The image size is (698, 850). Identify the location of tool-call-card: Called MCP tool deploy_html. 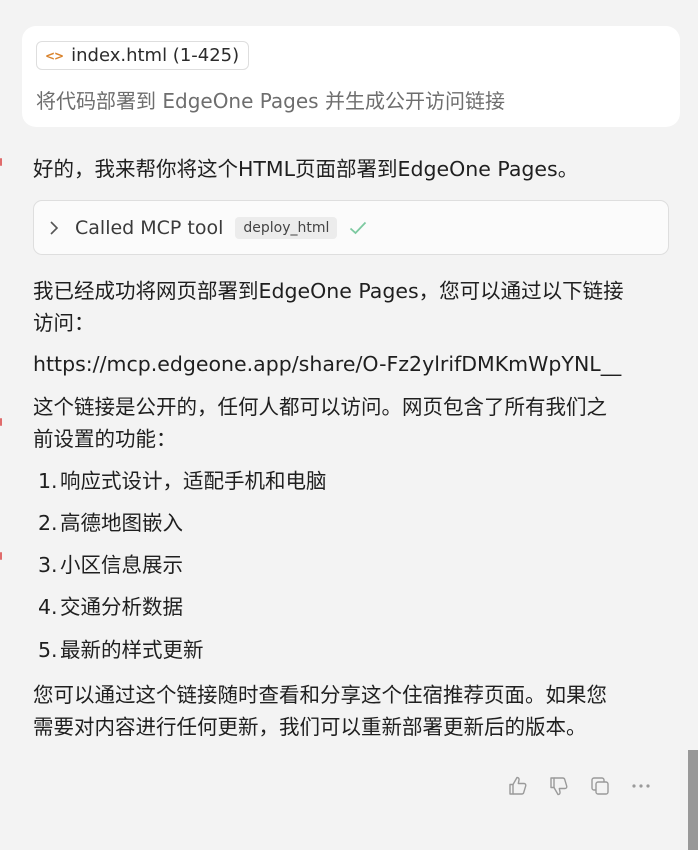
(351, 227).